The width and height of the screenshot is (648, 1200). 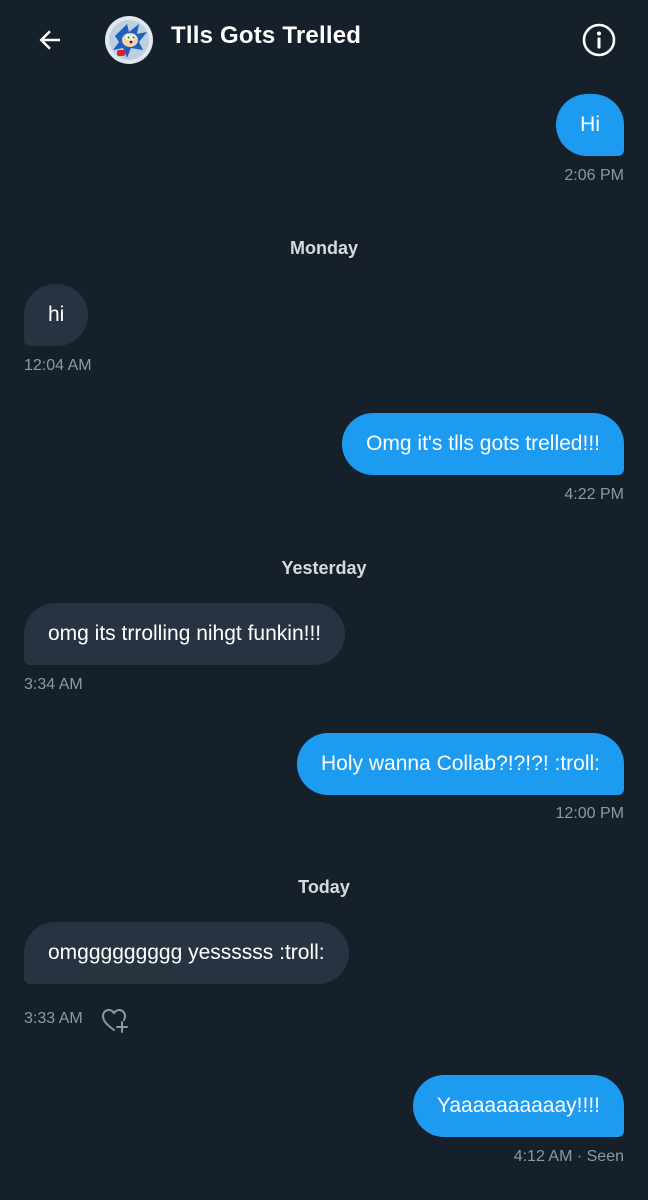 I want to click on message-timestamp: 3:33 AM, so click(x=53, y=1018).